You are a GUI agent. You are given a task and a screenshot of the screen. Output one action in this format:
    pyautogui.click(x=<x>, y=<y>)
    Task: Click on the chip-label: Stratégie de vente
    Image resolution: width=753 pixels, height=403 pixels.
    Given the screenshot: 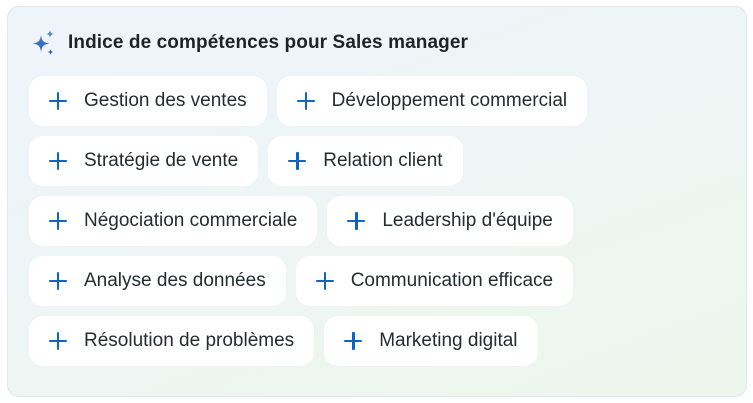 What is the action you would take?
    pyautogui.click(x=161, y=160)
    